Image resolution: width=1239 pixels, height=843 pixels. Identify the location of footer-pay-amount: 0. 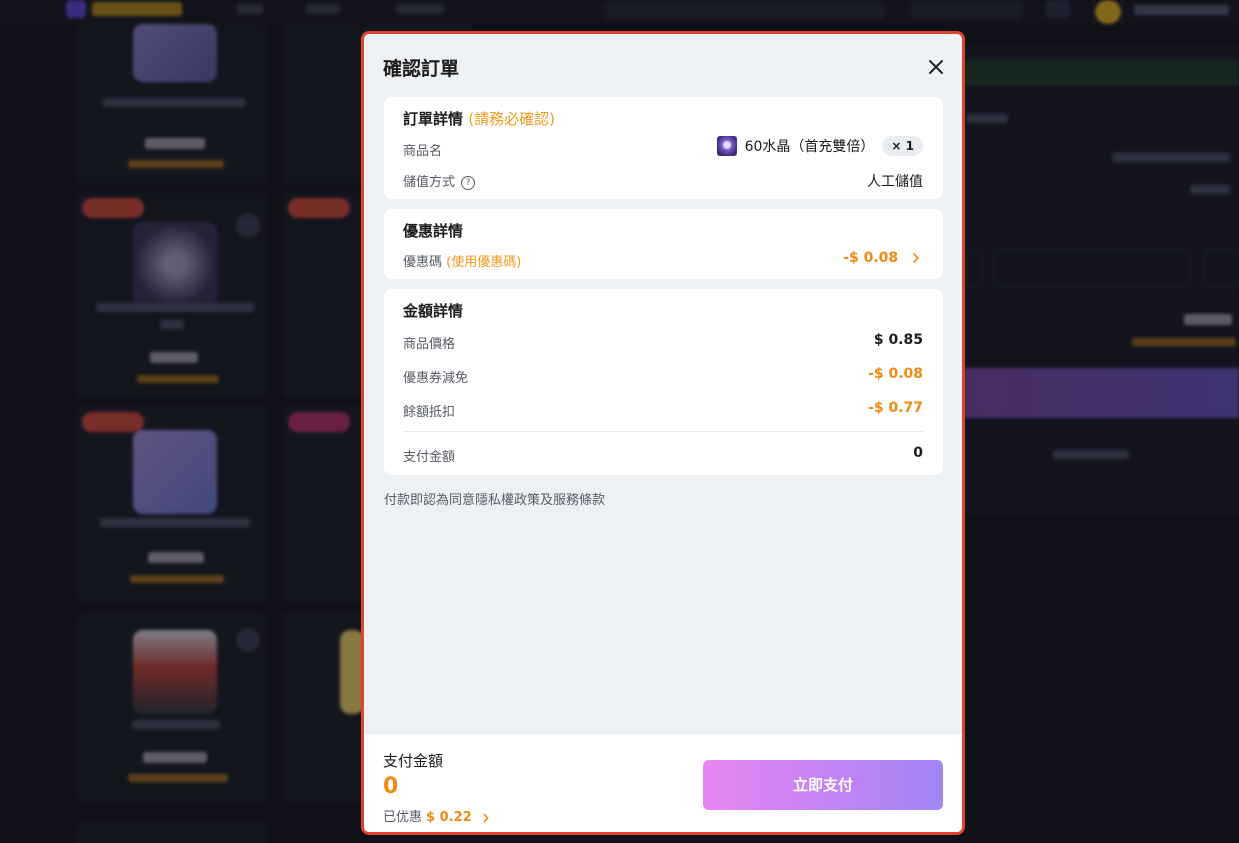
(391, 786).